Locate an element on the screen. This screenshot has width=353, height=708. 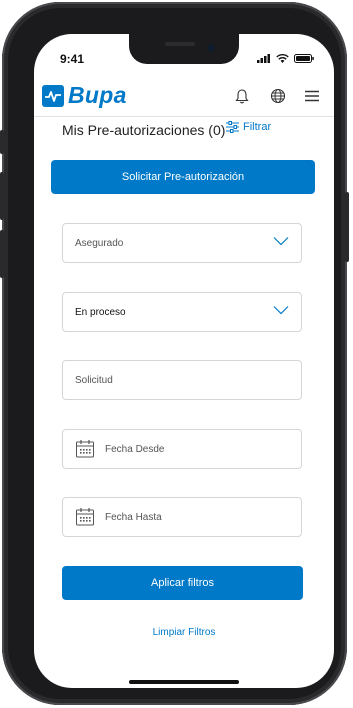
filter-label: Filtrar is located at coordinates (257, 127).